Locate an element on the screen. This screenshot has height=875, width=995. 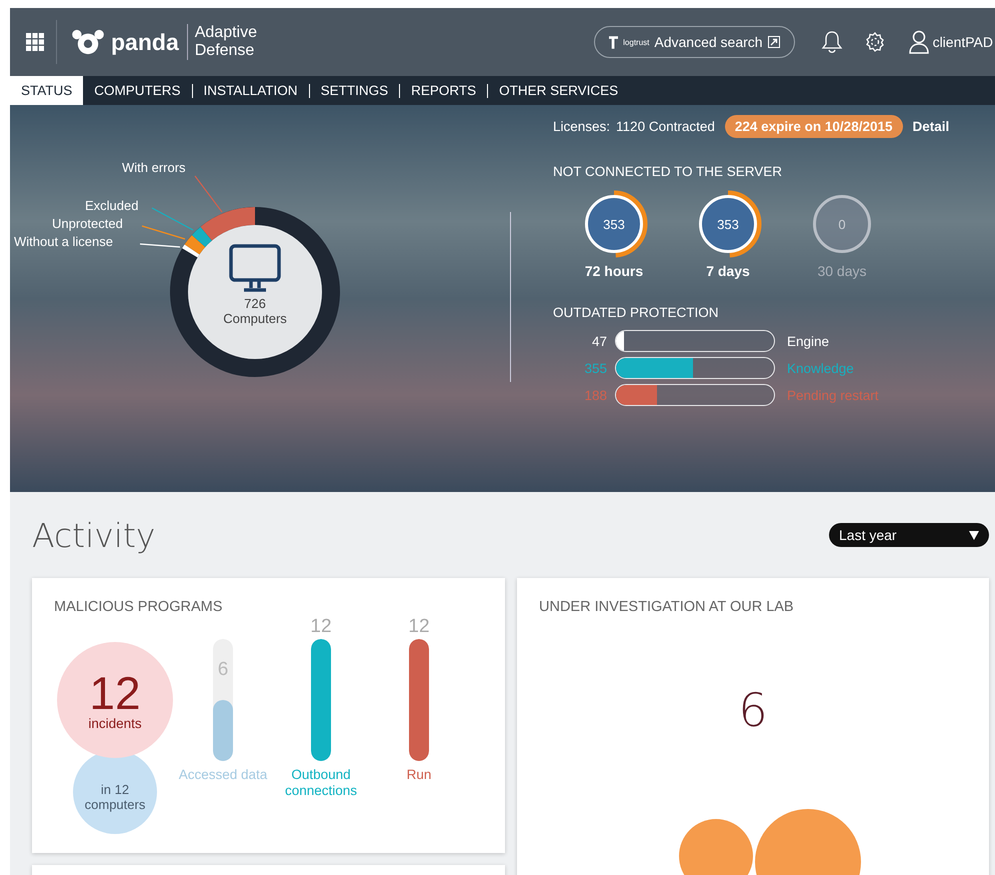
bar-label: Outbound connections is located at coordinates (321, 783).